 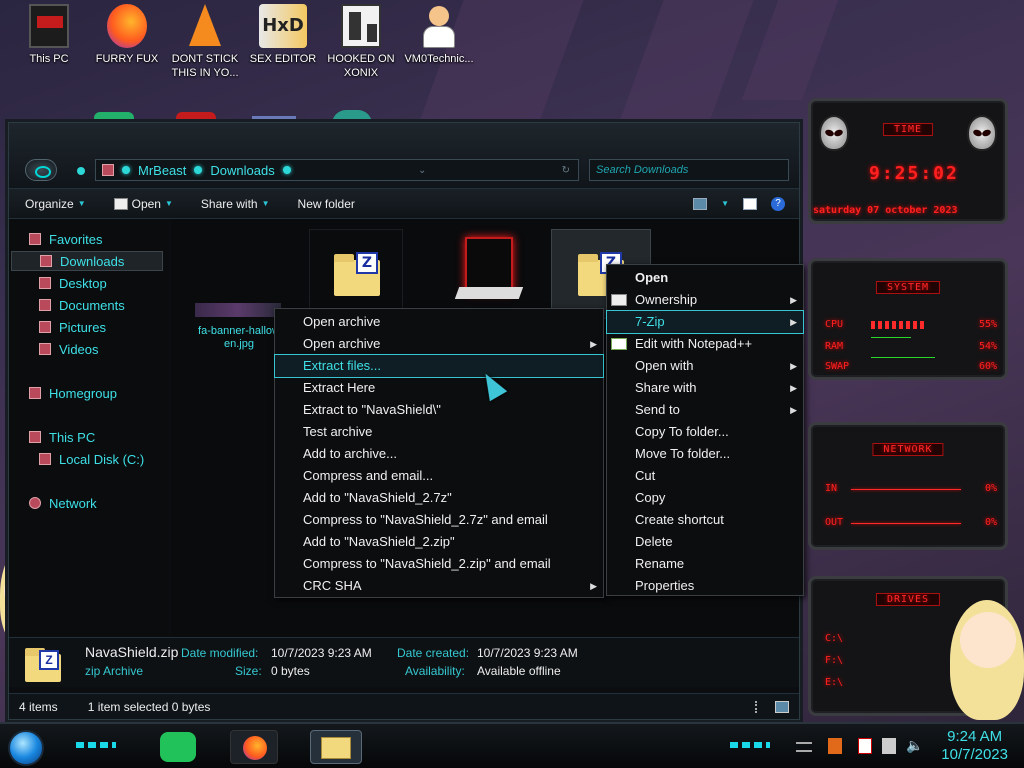 I want to click on change-view-icon, so click(x=700, y=203).